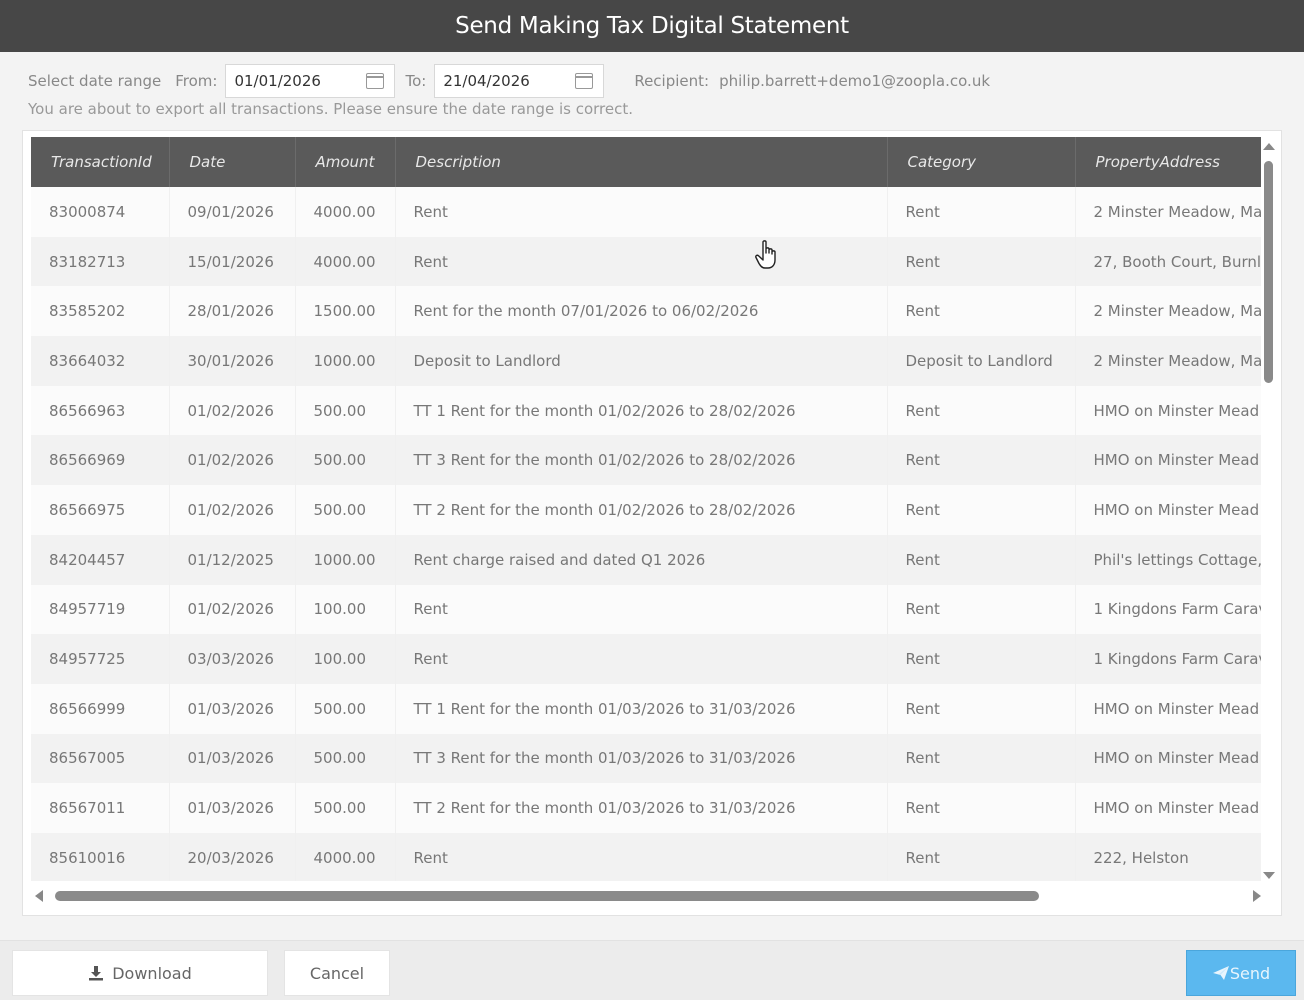  What do you see at coordinates (1269, 875) in the screenshot?
I see `scroll-down-arrow-icon` at bounding box center [1269, 875].